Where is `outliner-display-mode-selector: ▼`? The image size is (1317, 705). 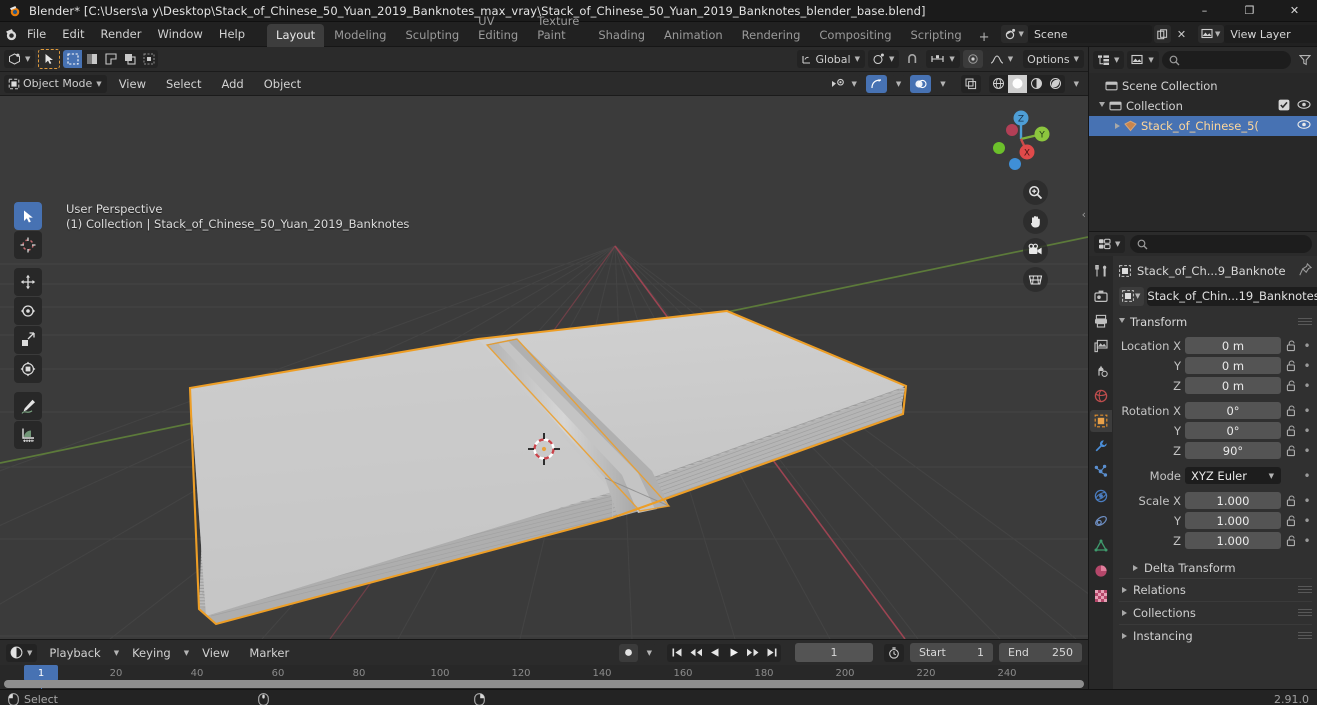
outliner-display-mode-selector: ▼ is located at coordinates (1143, 60).